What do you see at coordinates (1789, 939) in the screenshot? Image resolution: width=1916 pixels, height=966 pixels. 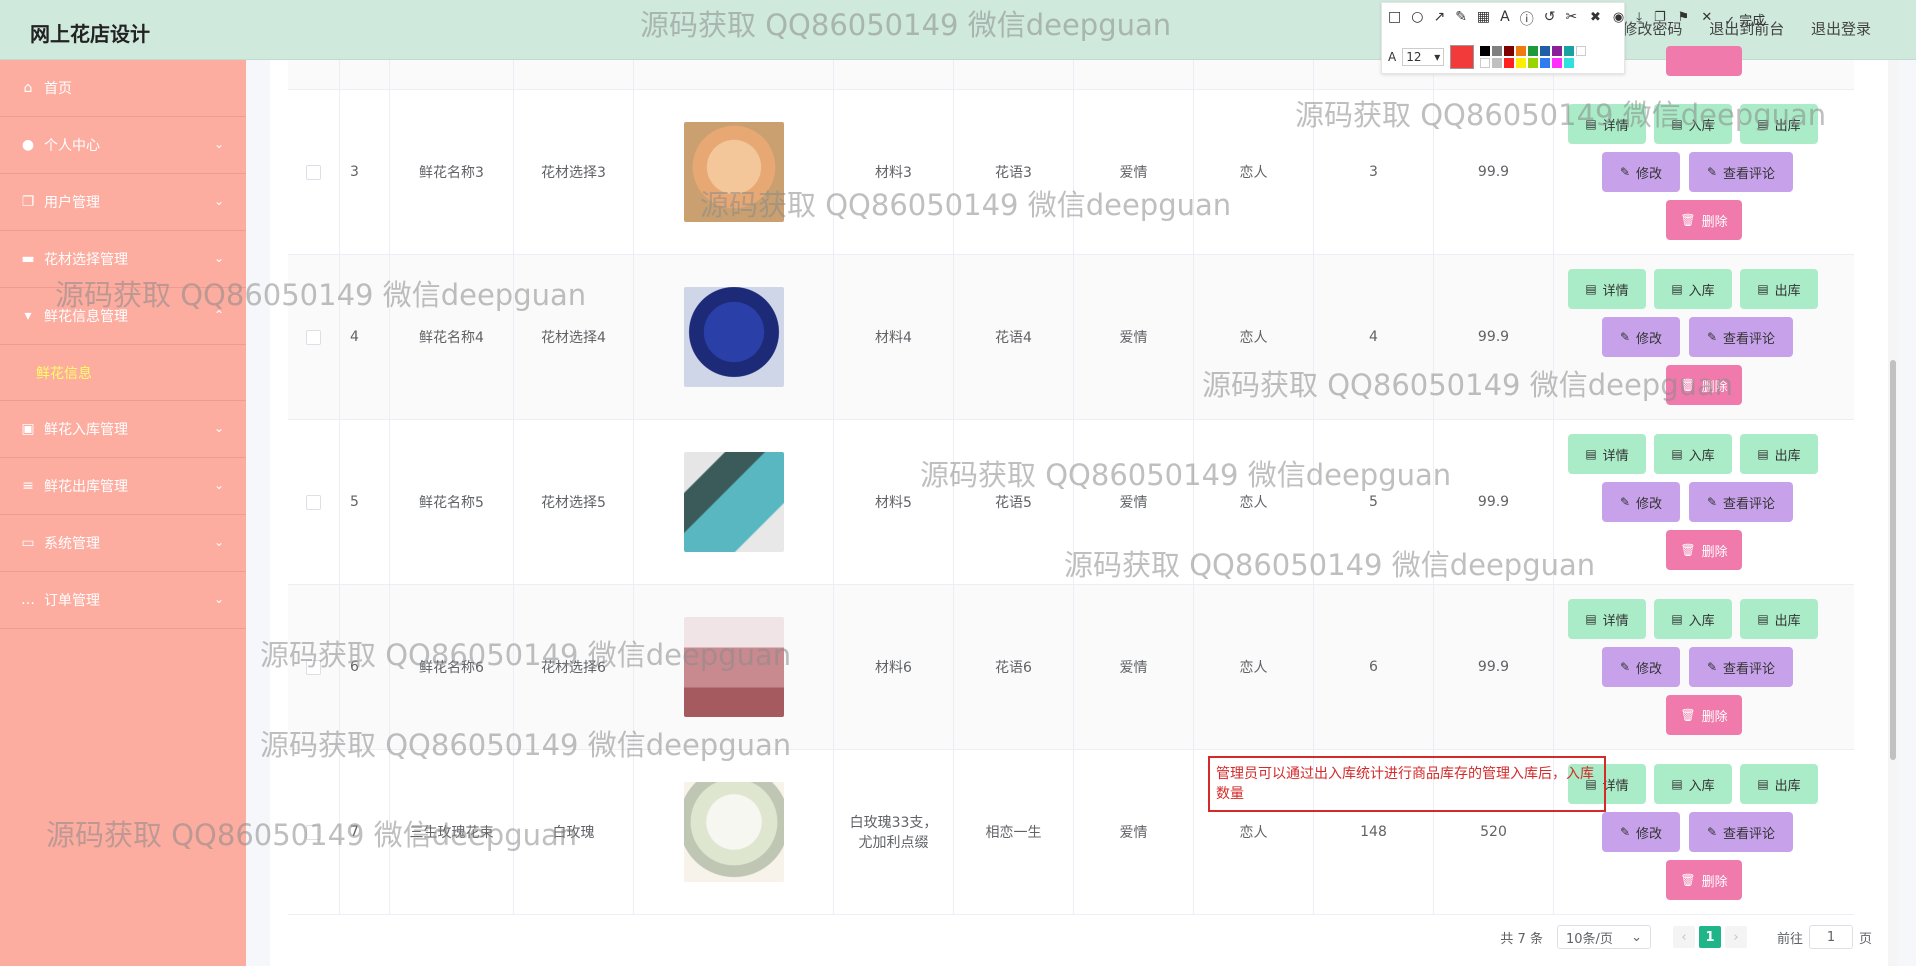 I see `goto-label: 前往` at bounding box center [1789, 939].